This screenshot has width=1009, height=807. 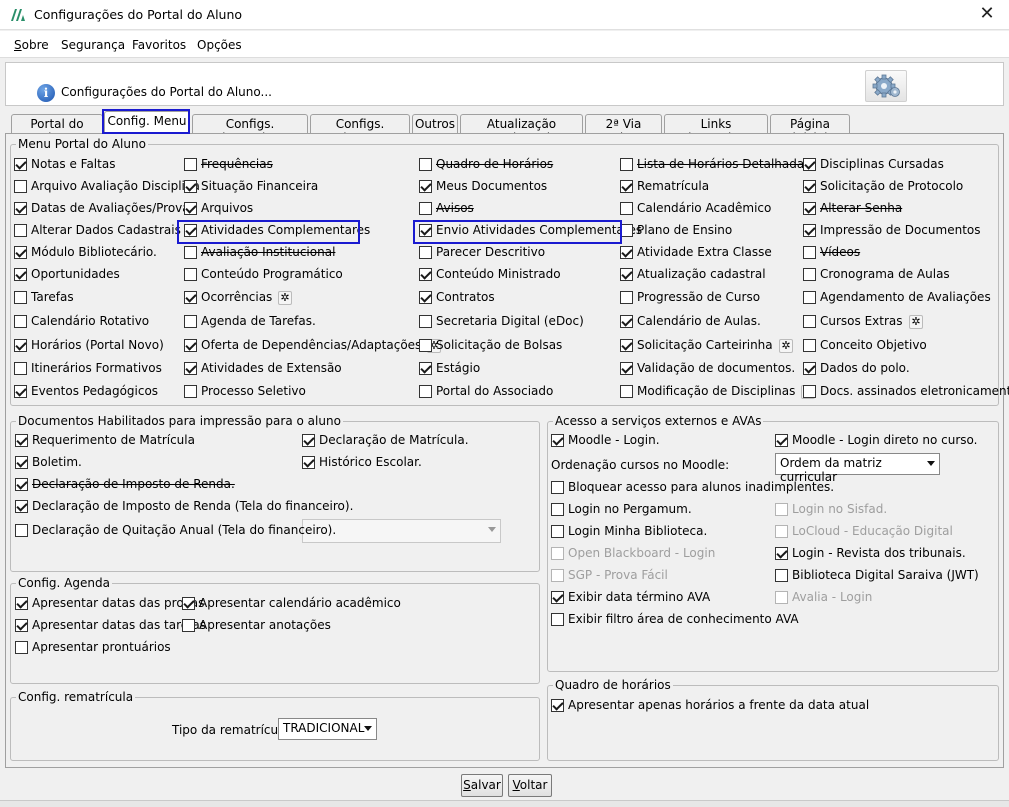 What do you see at coordinates (987, 14) in the screenshot?
I see `close-icon: ✕` at bounding box center [987, 14].